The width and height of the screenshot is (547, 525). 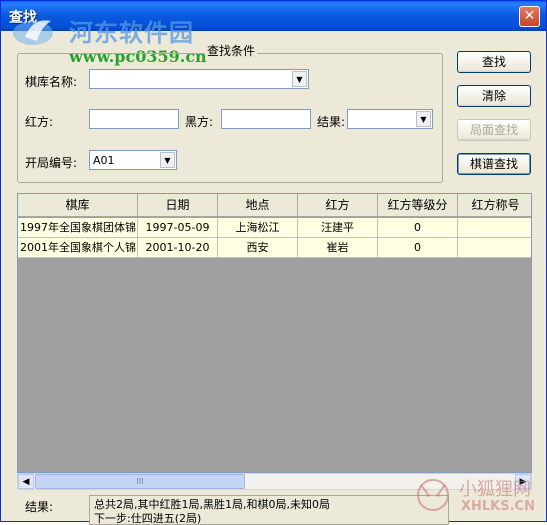 I want to click on summary-line-2: 下一步:仕四进五(2局), so click(x=148, y=518).